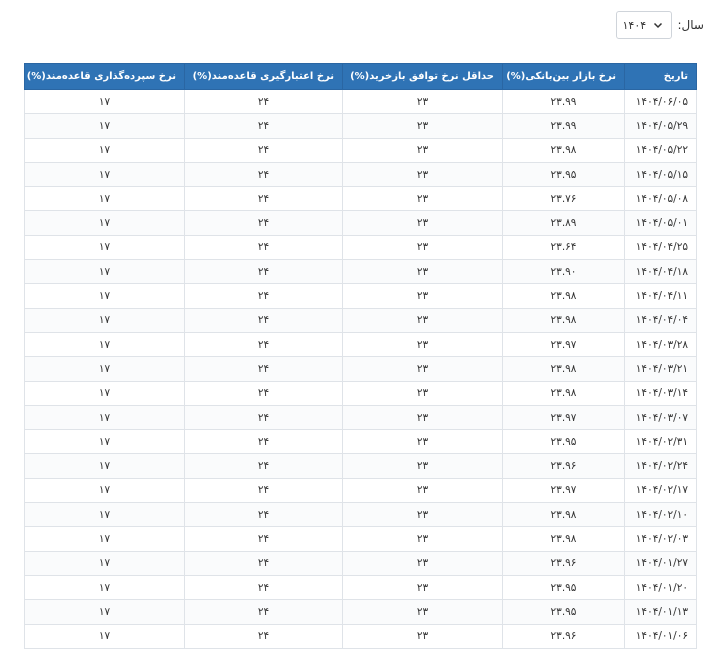 Image resolution: width=720 pixels, height=649 pixels. Describe the element at coordinates (660, 320) in the screenshot. I see `cell-date: ۱۴۰۴/۰۴/۰۴` at that location.